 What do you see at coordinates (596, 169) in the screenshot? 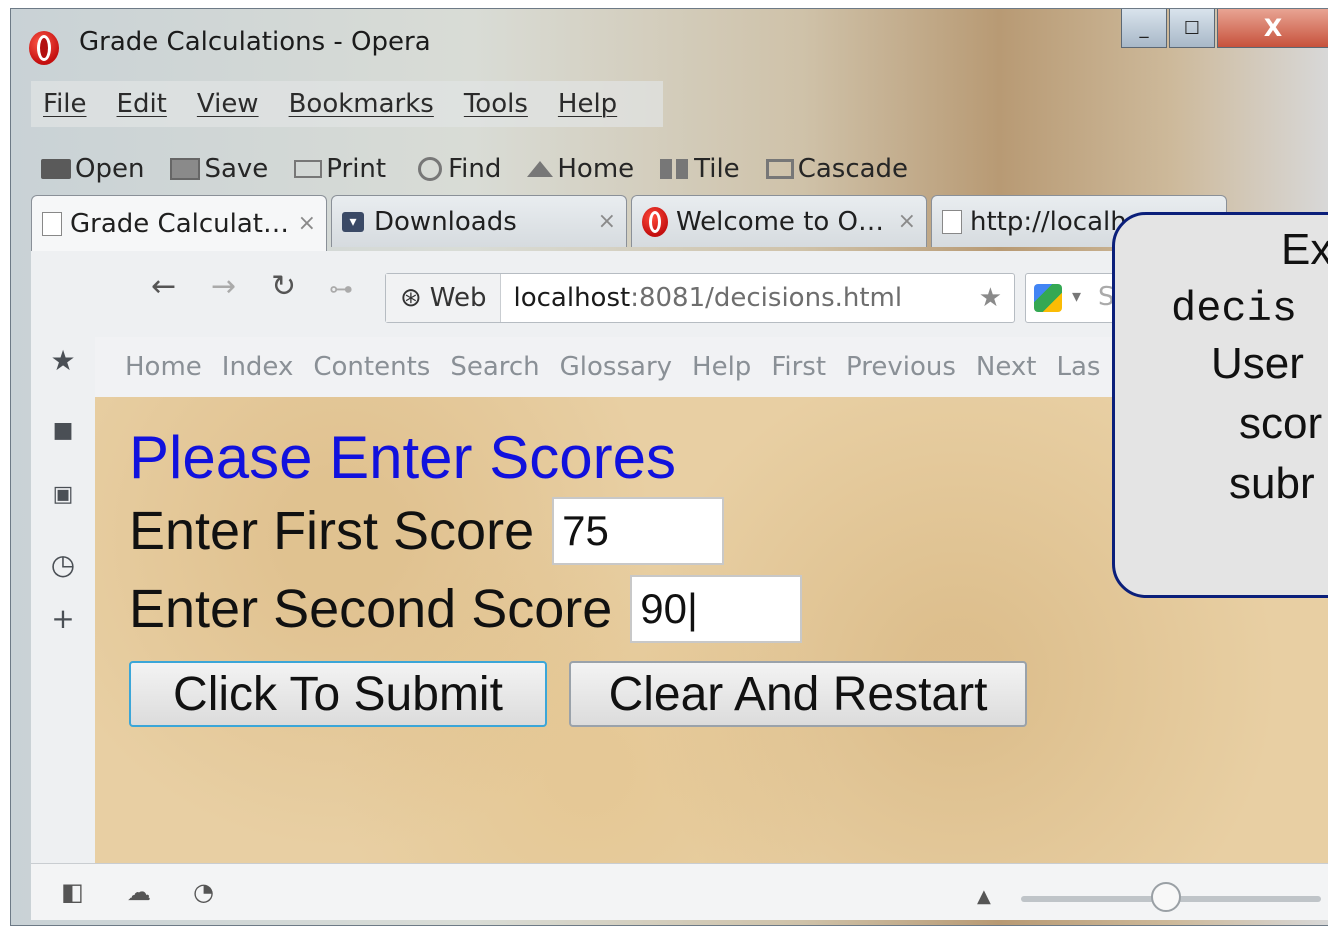
I see `toolbar-home-label: Home` at bounding box center [596, 169].